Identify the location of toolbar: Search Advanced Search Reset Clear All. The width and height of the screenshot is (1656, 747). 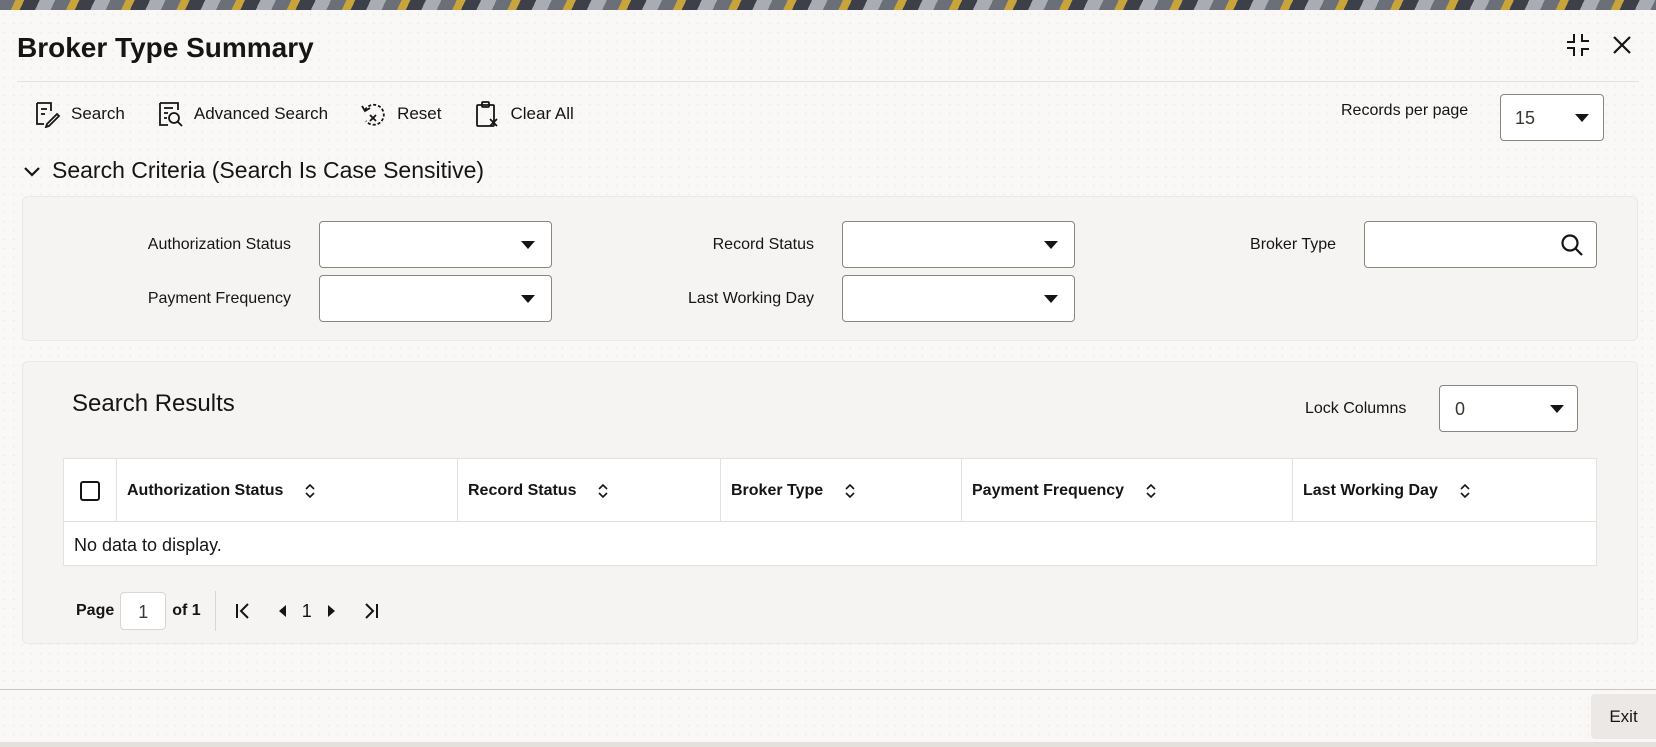
(319, 114).